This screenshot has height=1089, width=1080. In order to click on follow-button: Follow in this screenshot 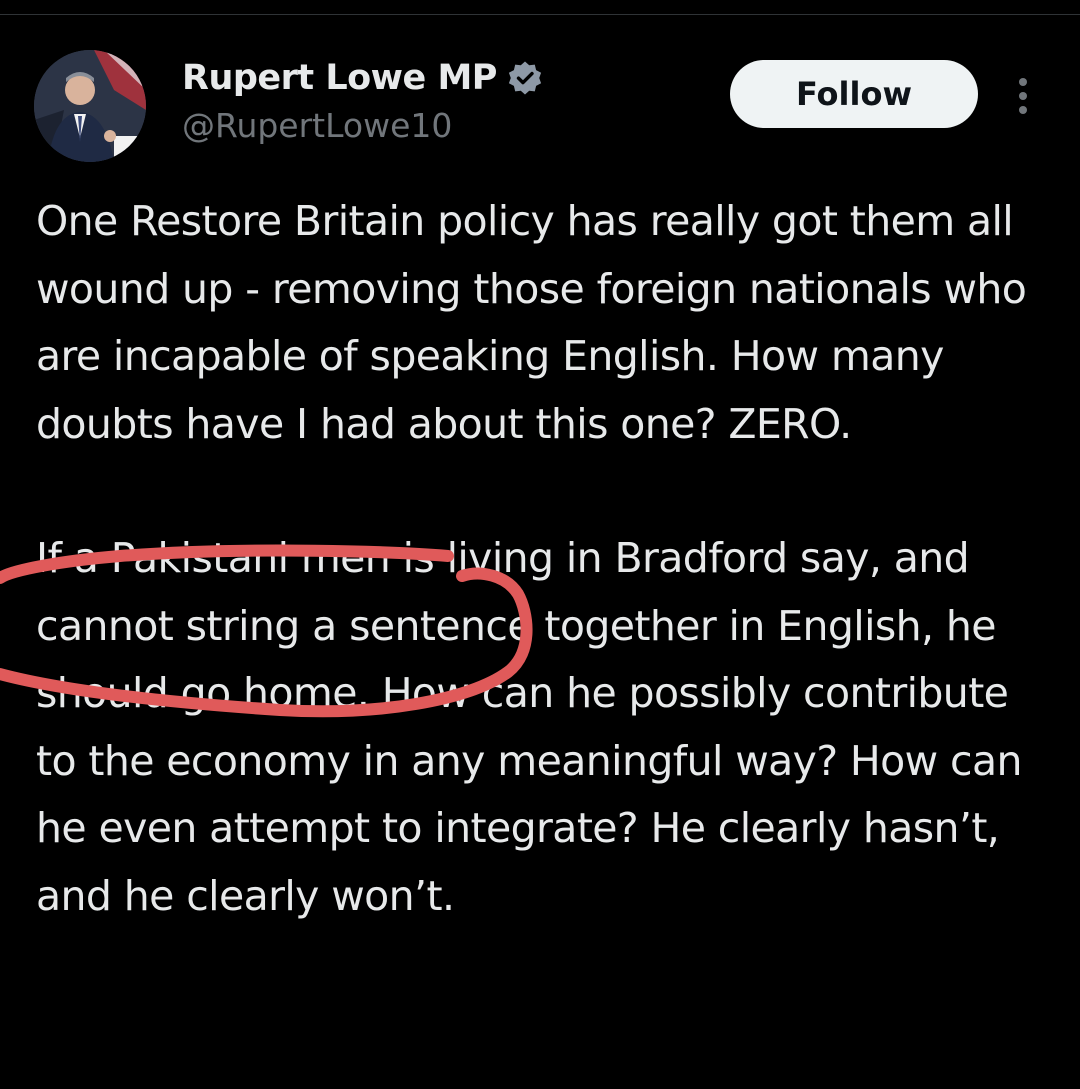, I will do `click(854, 94)`.